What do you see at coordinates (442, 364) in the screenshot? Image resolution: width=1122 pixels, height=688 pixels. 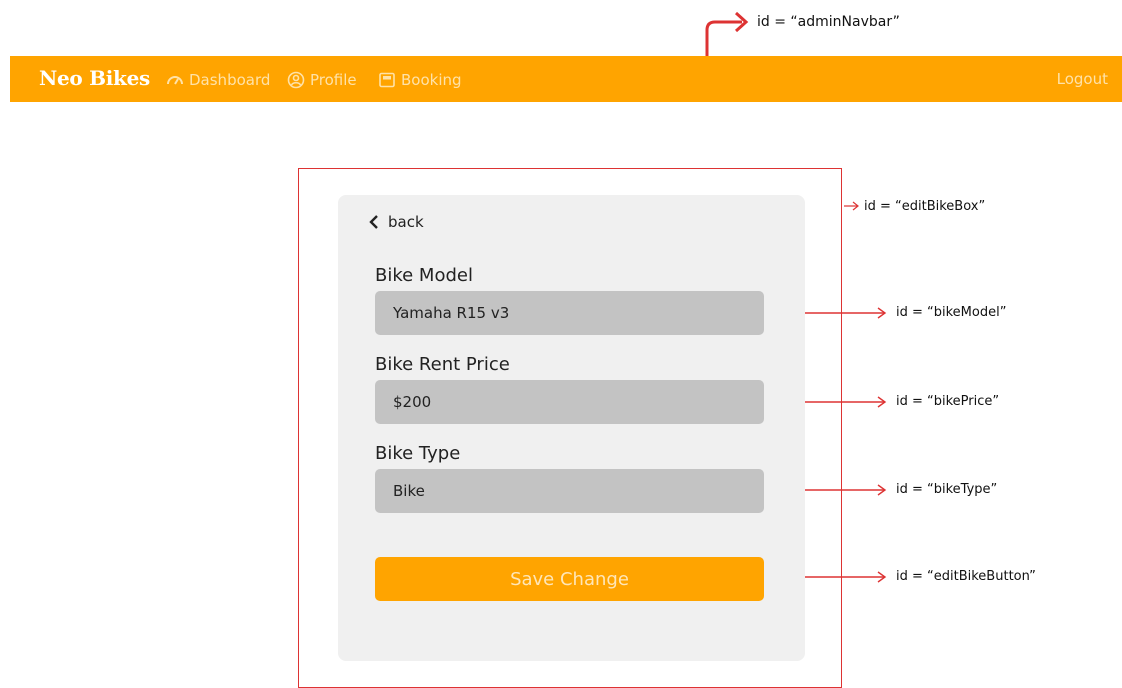 I see `bike-price-label: Bike Rent Price` at bounding box center [442, 364].